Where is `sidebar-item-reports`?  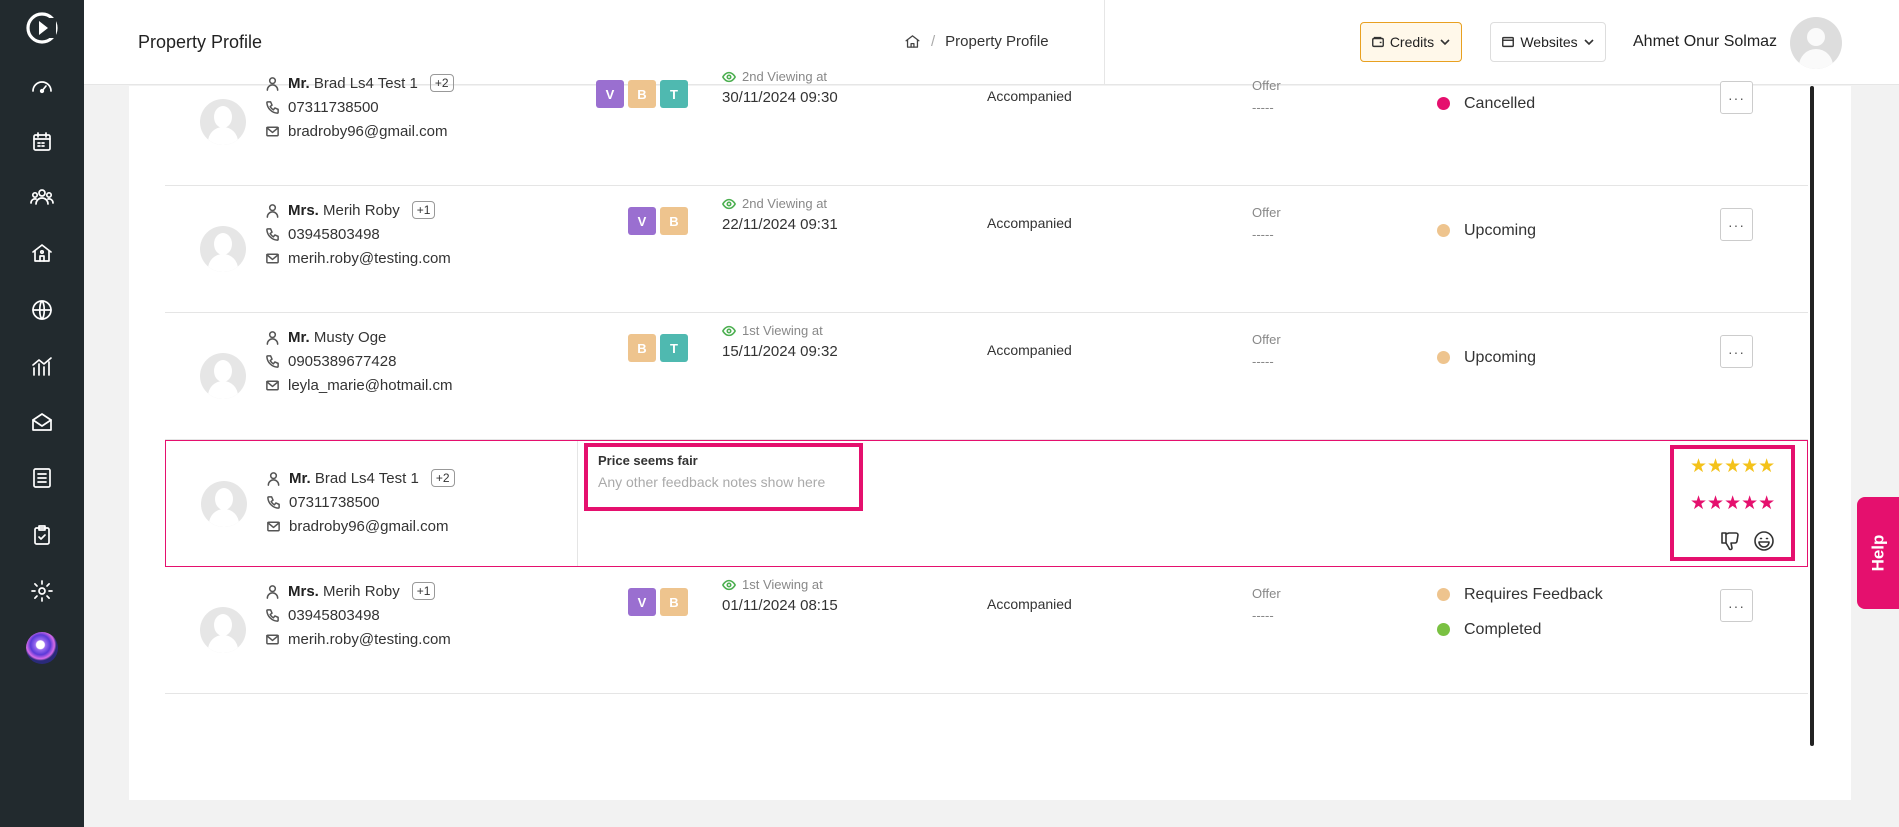
sidebar-item-reports is located at coordinates (42, 366).